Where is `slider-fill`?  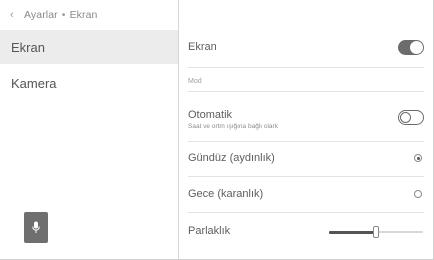 slider-fill is located at coordinates (352, 232).